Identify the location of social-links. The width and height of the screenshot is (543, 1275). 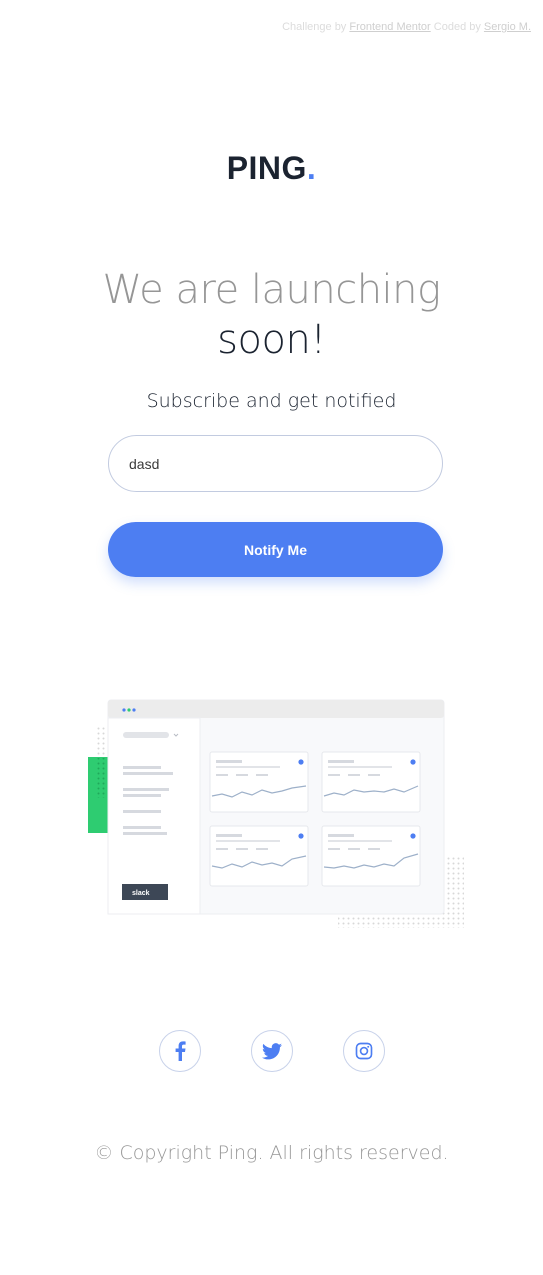
(271, 1051).